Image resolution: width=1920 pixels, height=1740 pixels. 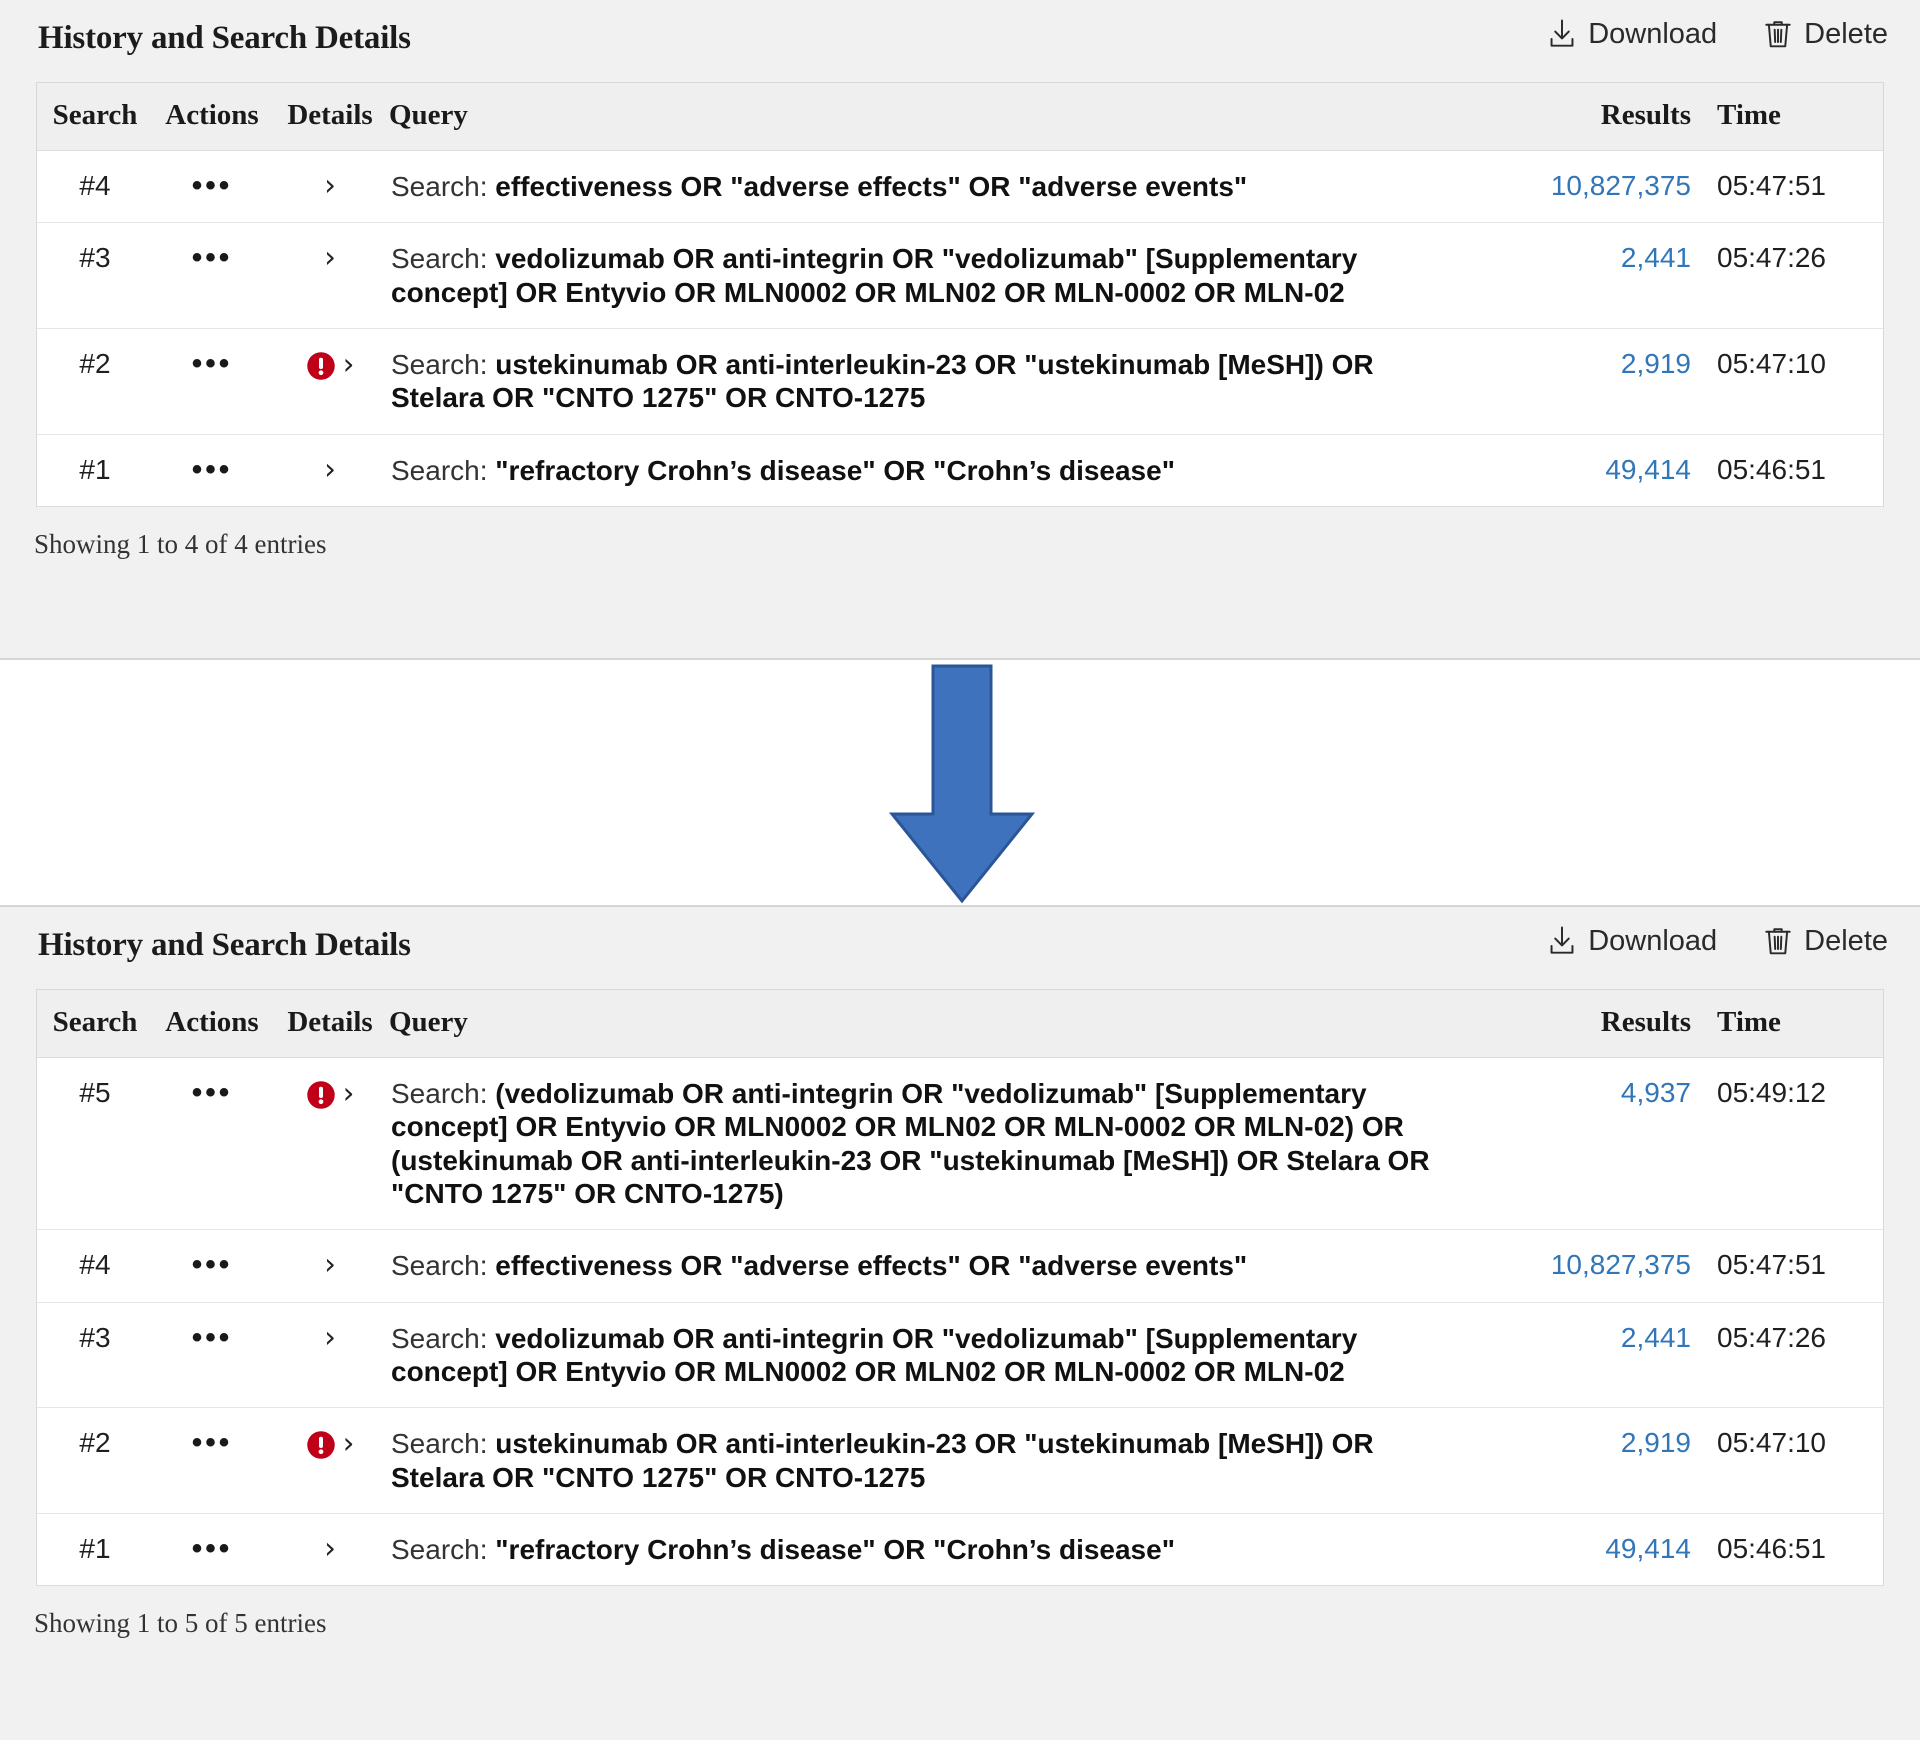 I want to click on delete-button-after: Delete, so click(x=1825, y=941).